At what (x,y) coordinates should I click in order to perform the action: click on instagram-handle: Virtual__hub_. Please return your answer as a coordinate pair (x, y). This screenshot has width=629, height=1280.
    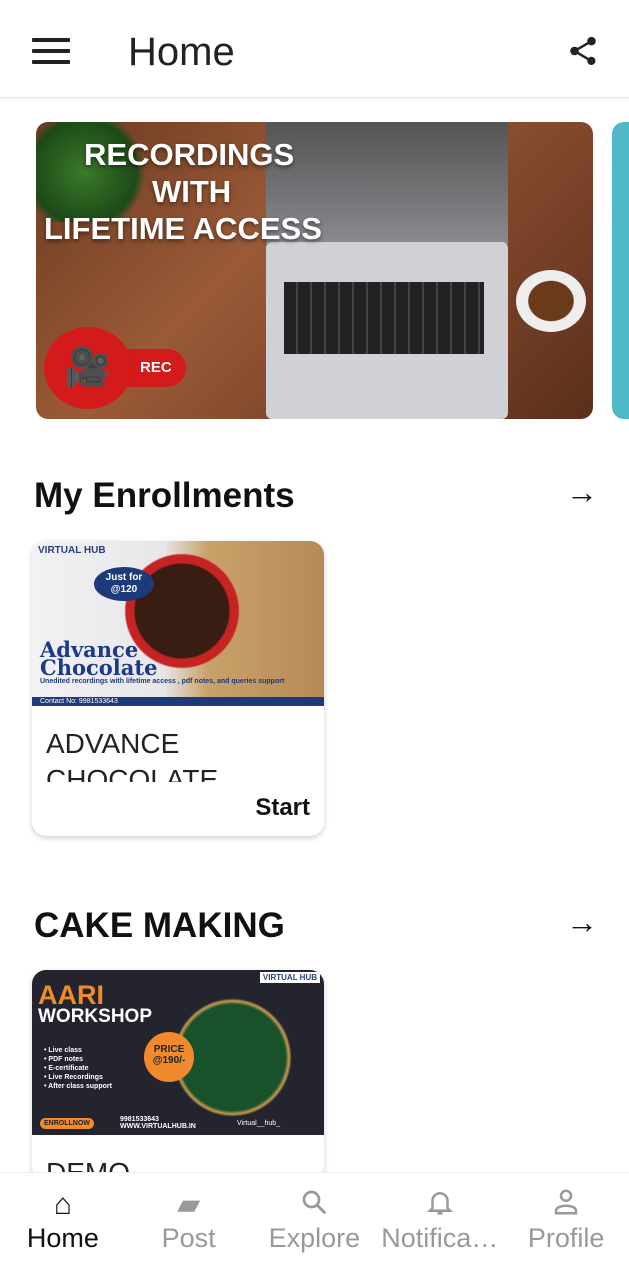
    Looking at the image, I should click on (259, 1123).